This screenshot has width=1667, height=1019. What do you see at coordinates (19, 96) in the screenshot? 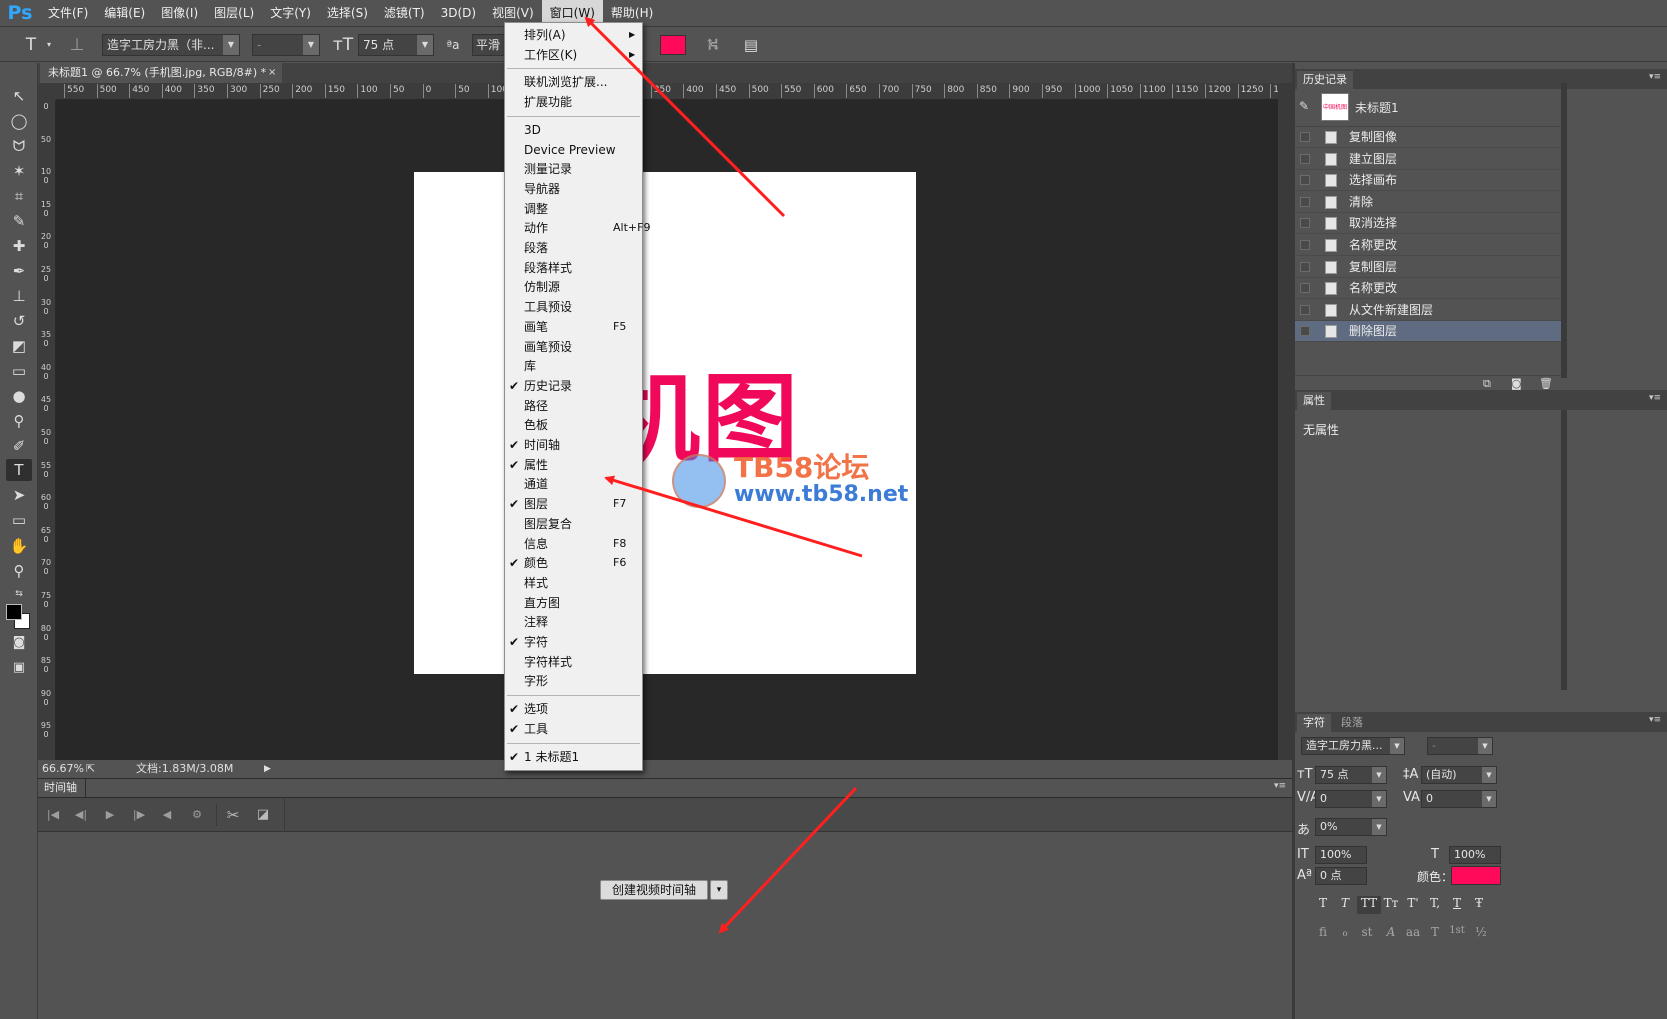
I see `move-tool-icon: ↖` at bounding box center [19, 96].